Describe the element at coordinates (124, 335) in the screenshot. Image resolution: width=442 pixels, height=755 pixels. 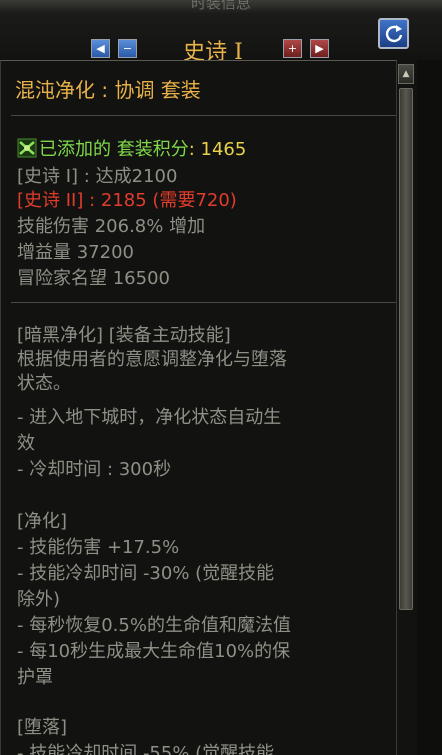
I see `desc-line: [暗黑净化] [装备主动技能]` at that location.